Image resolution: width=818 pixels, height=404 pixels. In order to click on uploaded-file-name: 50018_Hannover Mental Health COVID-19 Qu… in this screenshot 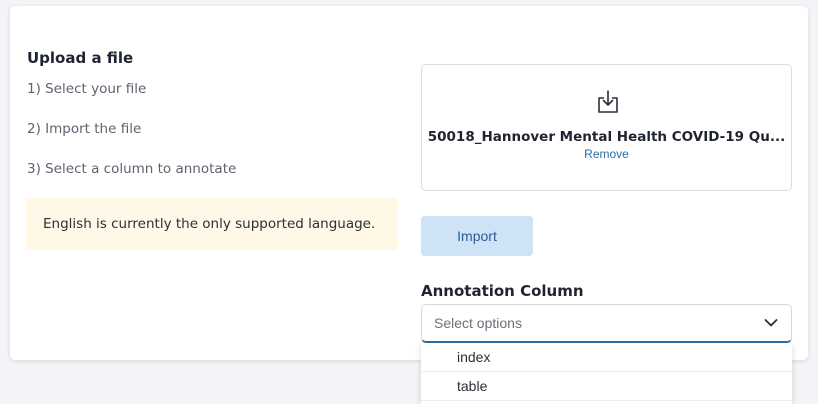, I will do `click(606, 137)`.